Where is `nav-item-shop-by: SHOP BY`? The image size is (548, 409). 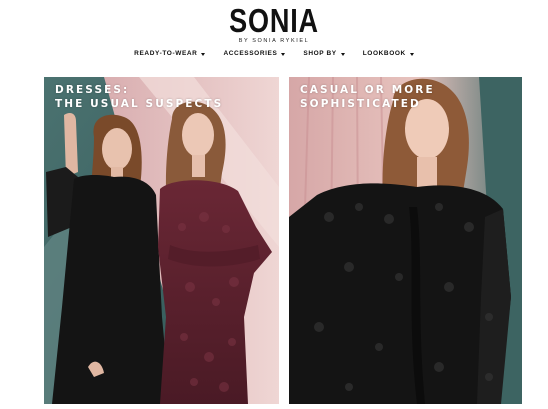
nav-item-shop-by: SHOP BY is located at coordinates (324, 54).